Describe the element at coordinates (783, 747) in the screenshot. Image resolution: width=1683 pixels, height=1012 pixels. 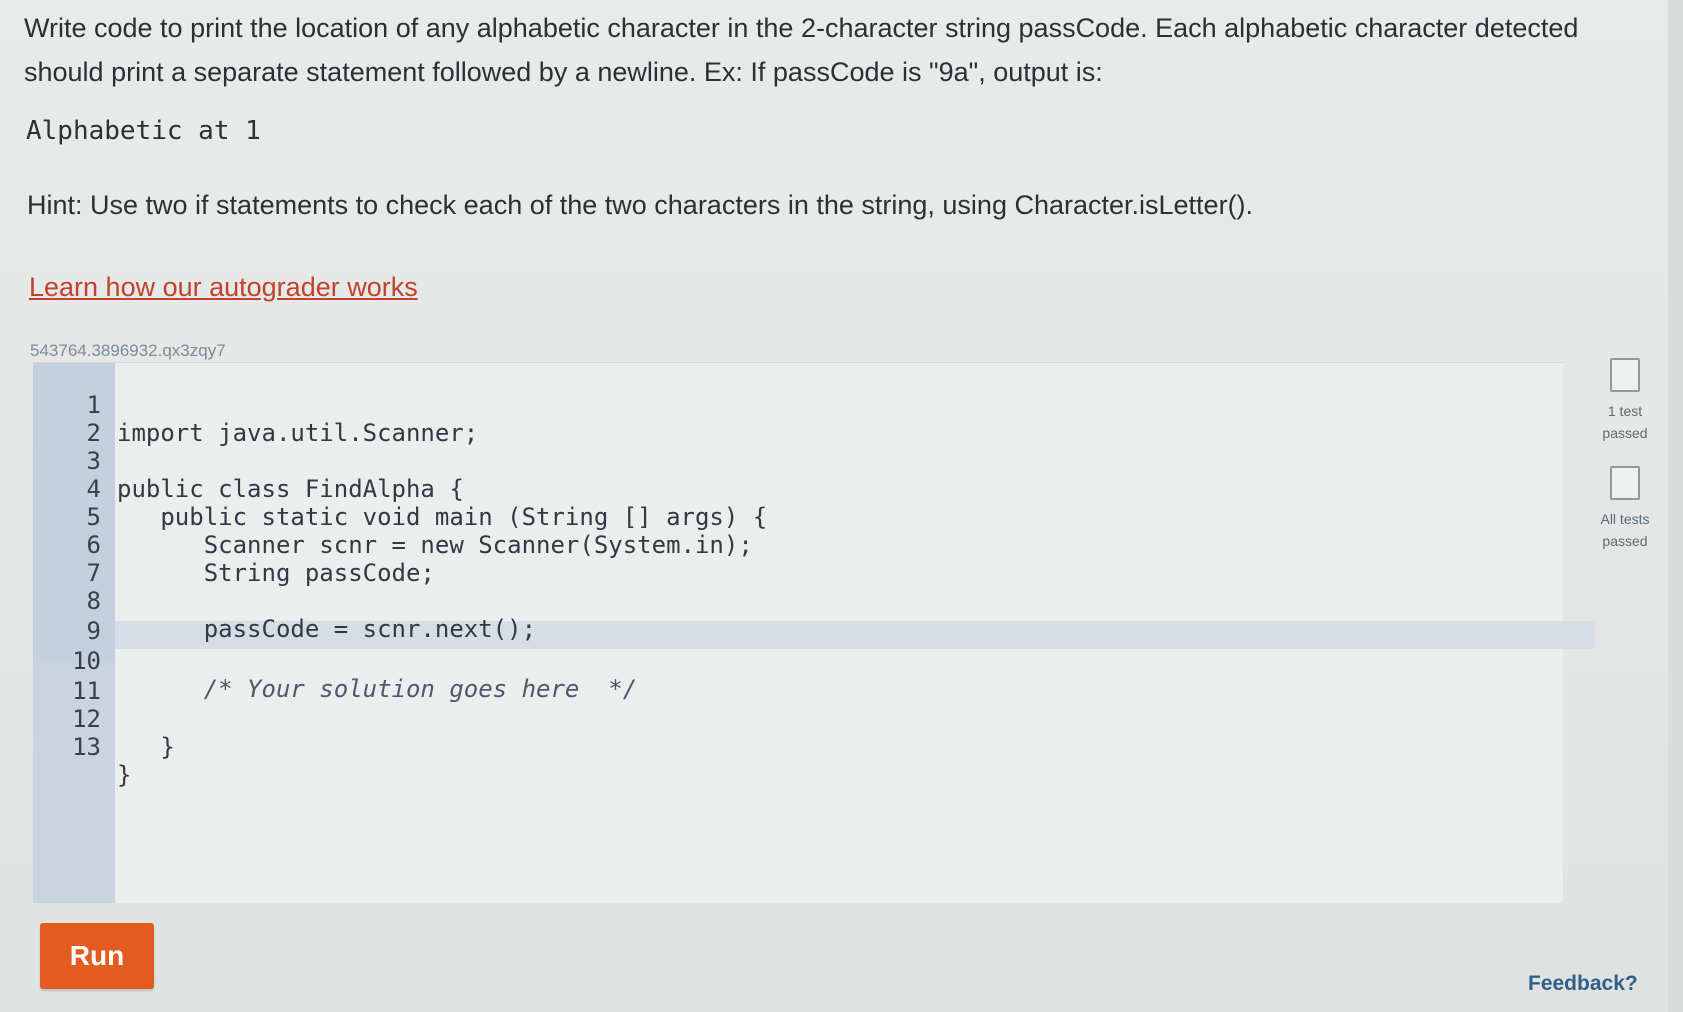
I see `code-line-13: 13 }` at that location.